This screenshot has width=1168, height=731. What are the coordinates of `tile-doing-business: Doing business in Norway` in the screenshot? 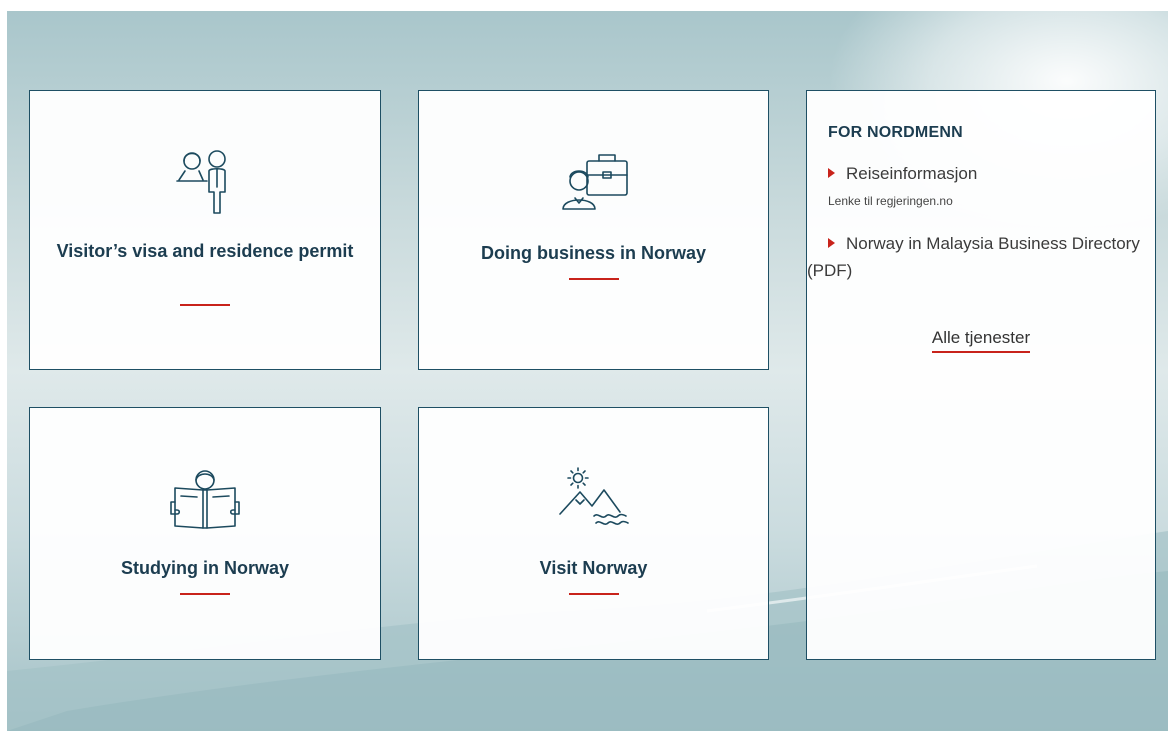 It's located at (593, 230).